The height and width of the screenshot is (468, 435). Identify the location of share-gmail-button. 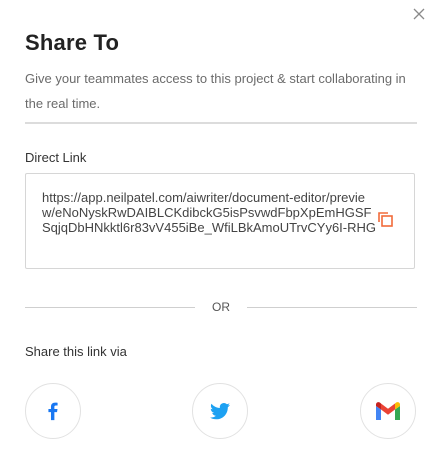
(388, 411).